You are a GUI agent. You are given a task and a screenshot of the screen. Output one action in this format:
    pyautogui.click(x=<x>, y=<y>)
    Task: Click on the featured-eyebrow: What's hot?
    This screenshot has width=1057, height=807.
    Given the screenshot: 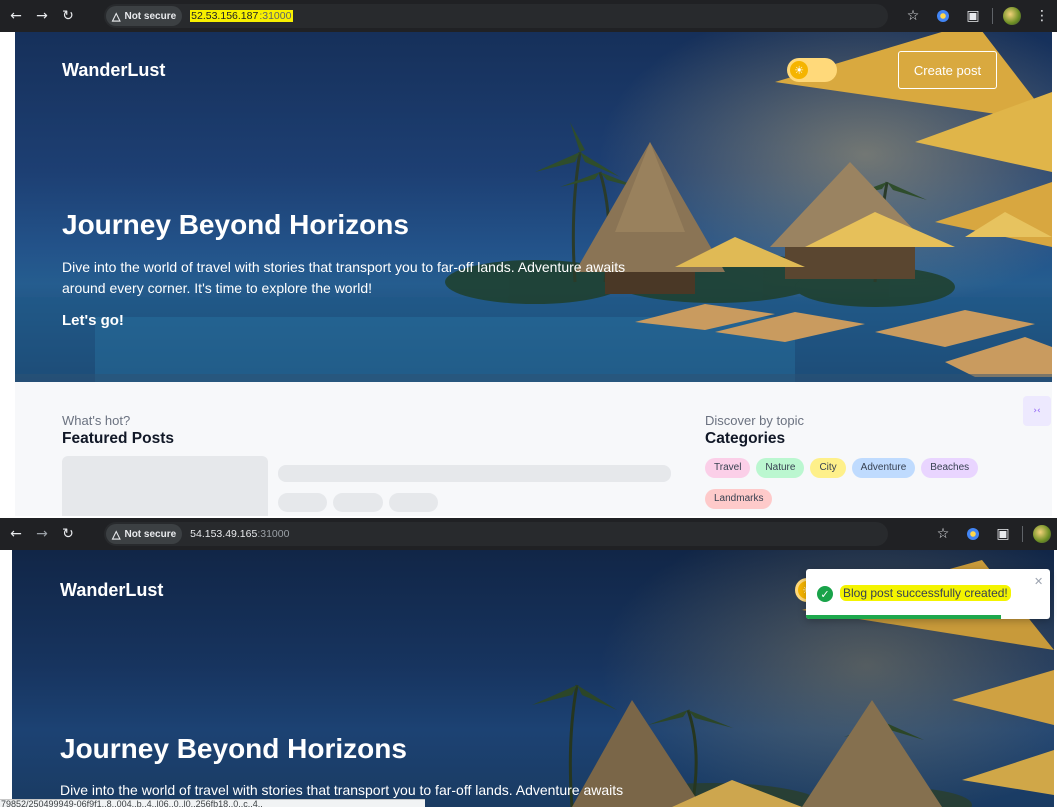 What is the action you would take?
    pyautogui.click(x=96, y=420)
    